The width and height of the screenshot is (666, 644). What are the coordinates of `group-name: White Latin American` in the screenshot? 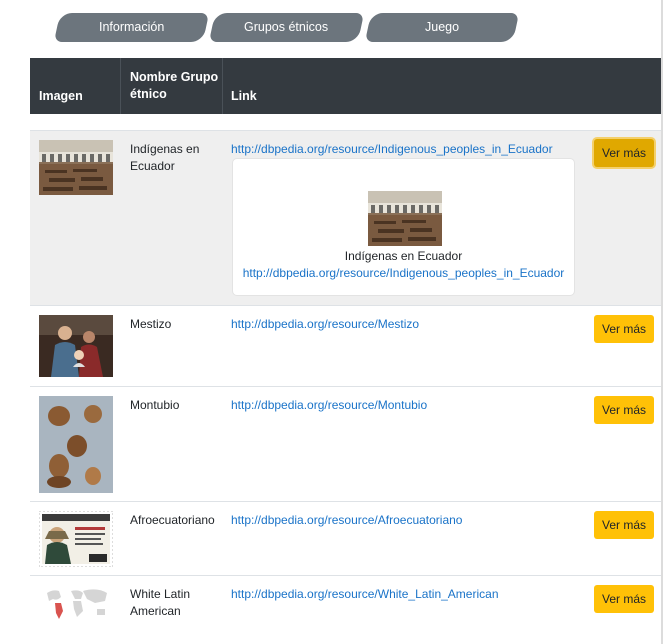 It's located at (160, 602).